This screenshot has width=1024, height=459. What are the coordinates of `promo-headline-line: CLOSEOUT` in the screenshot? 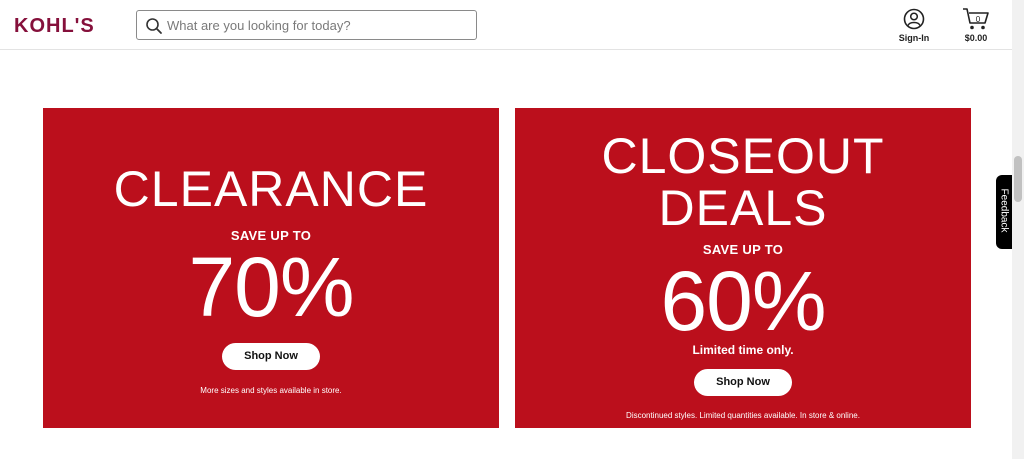 It's located at (743, 156).